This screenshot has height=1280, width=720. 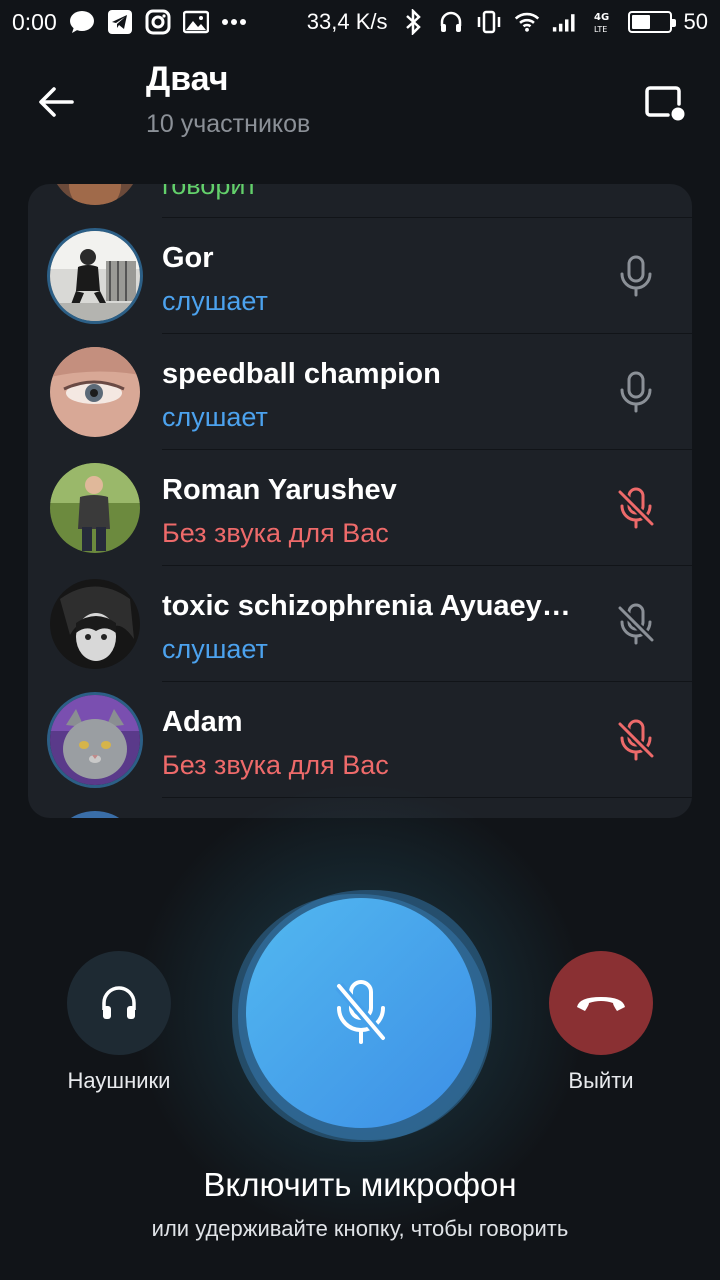 I want to click on lte-icon: 4G LTE, so click(x=603, y=22).